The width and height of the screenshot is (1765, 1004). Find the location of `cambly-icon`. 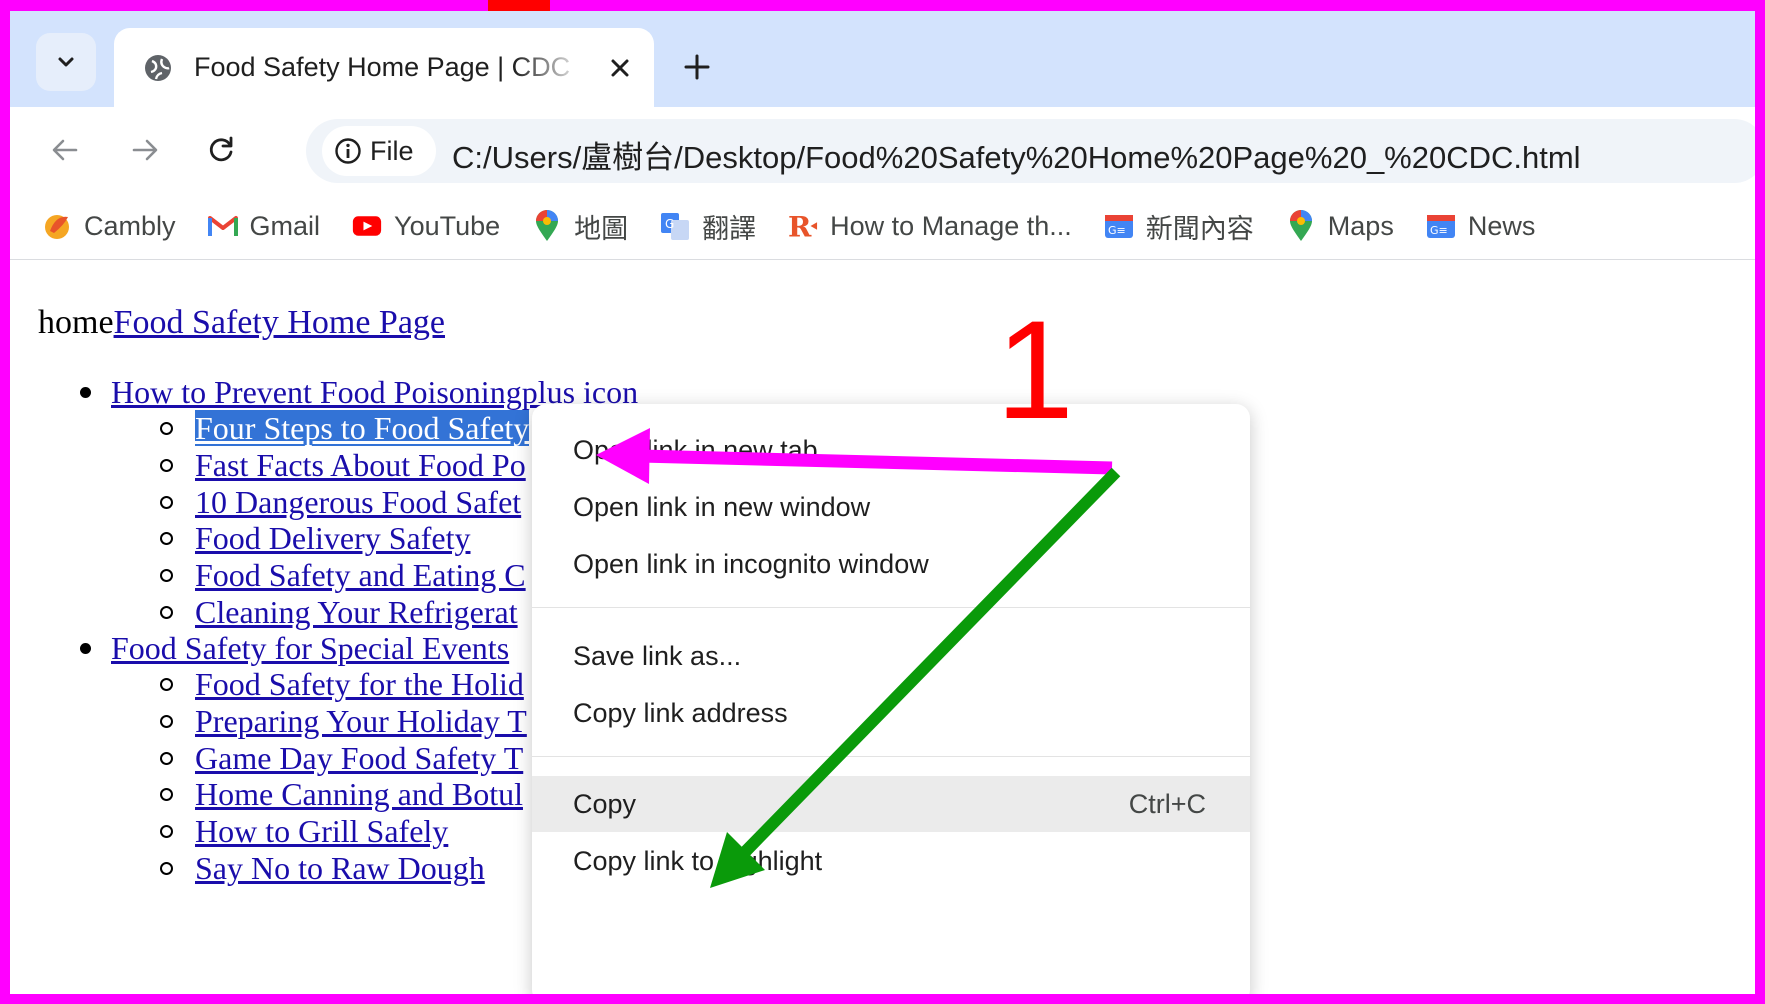

cambly-icon is located at coordinates (57, 226).